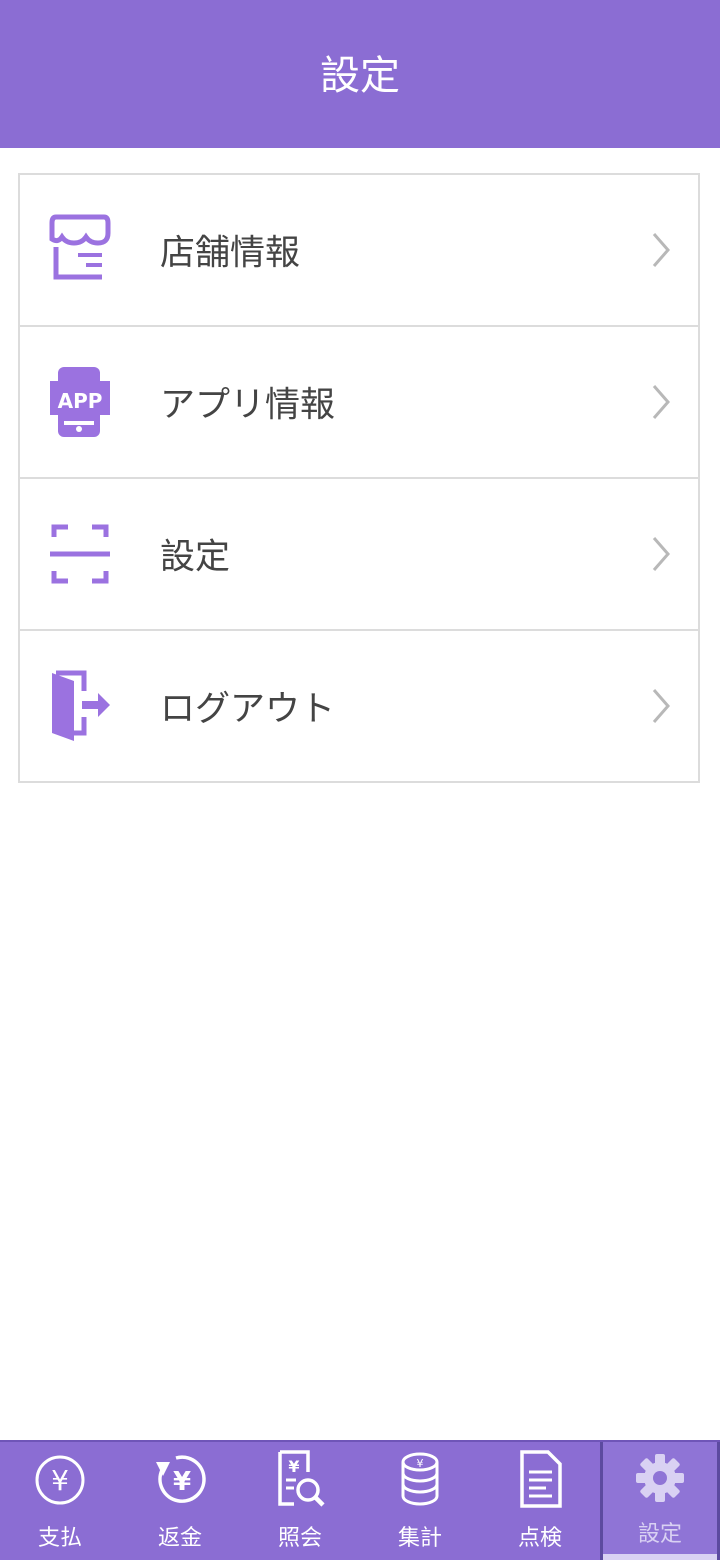 The image size is (720, 1560). I want to click on tab-label: 返金, so click(179, 1538).